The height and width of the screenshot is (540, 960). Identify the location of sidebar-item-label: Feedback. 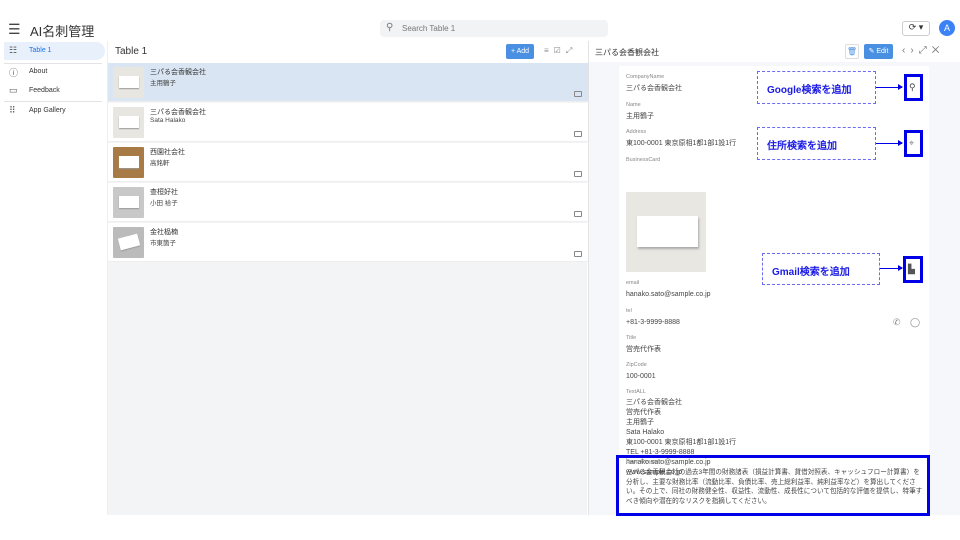
(44, 90).